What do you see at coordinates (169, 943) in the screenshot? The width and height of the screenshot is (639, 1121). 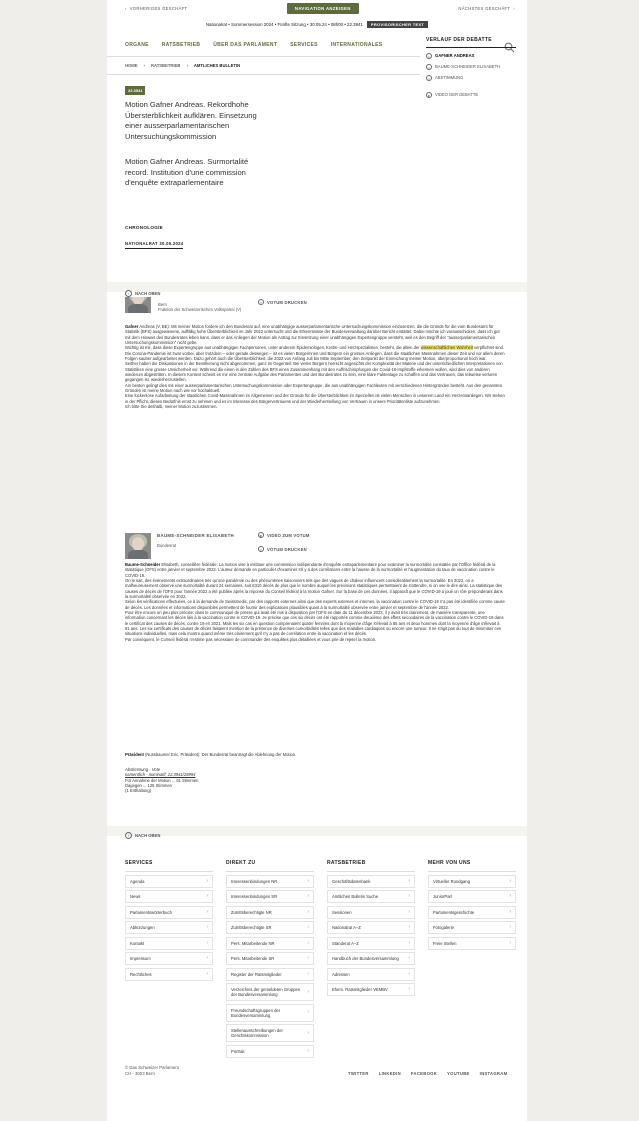 I see `footer-link: Kontakt ›` at bounding box center [169, 943].